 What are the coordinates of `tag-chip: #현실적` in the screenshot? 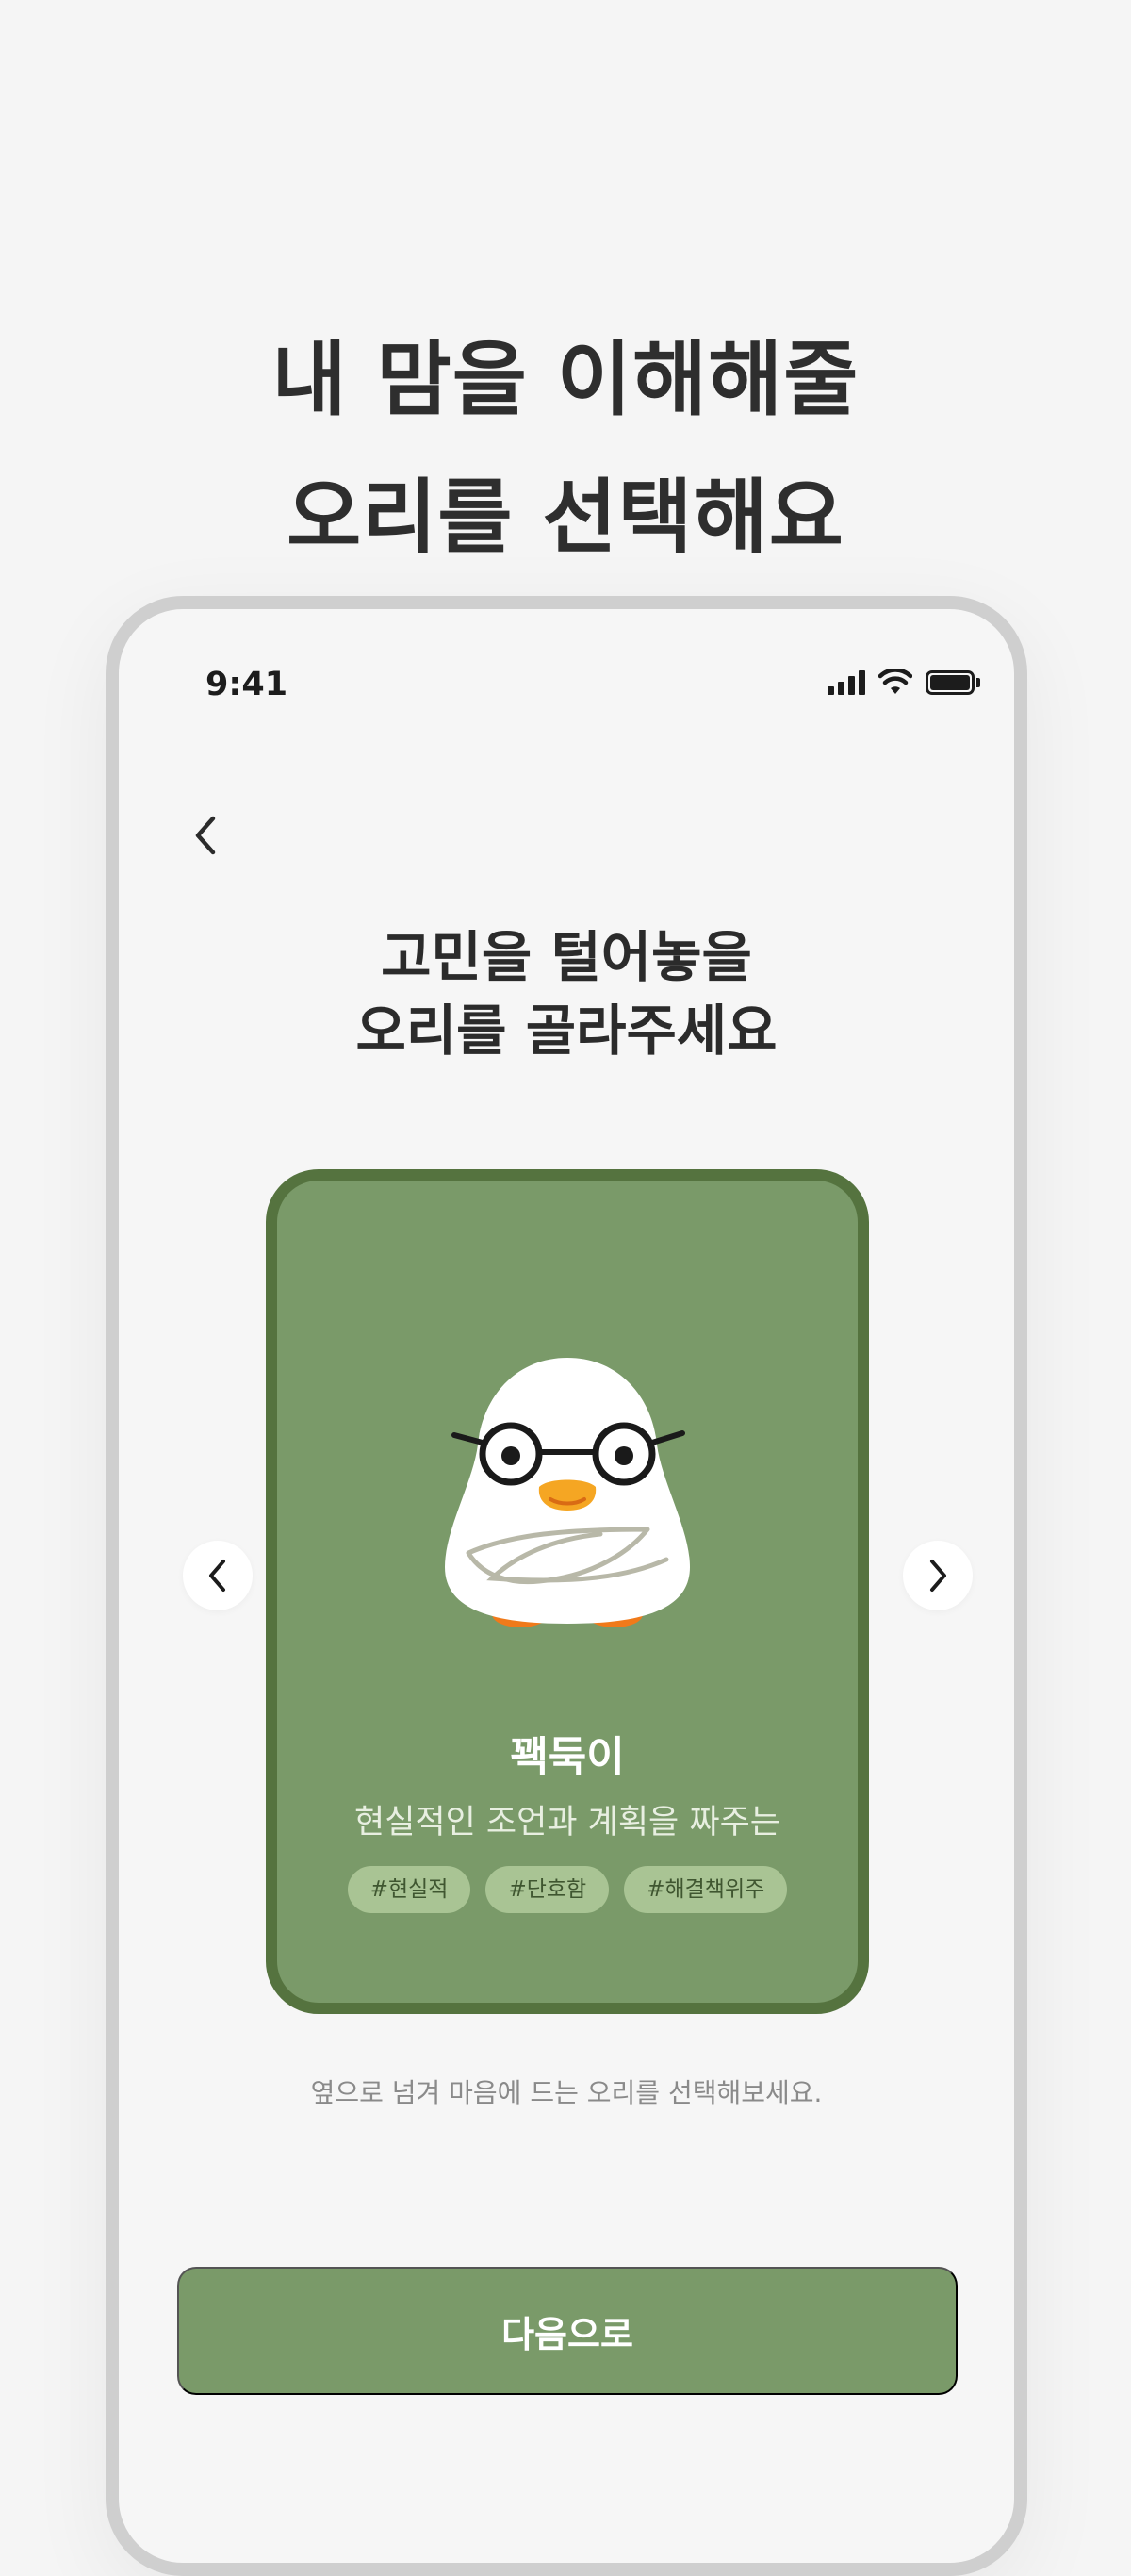 It's located at (409, 1889).